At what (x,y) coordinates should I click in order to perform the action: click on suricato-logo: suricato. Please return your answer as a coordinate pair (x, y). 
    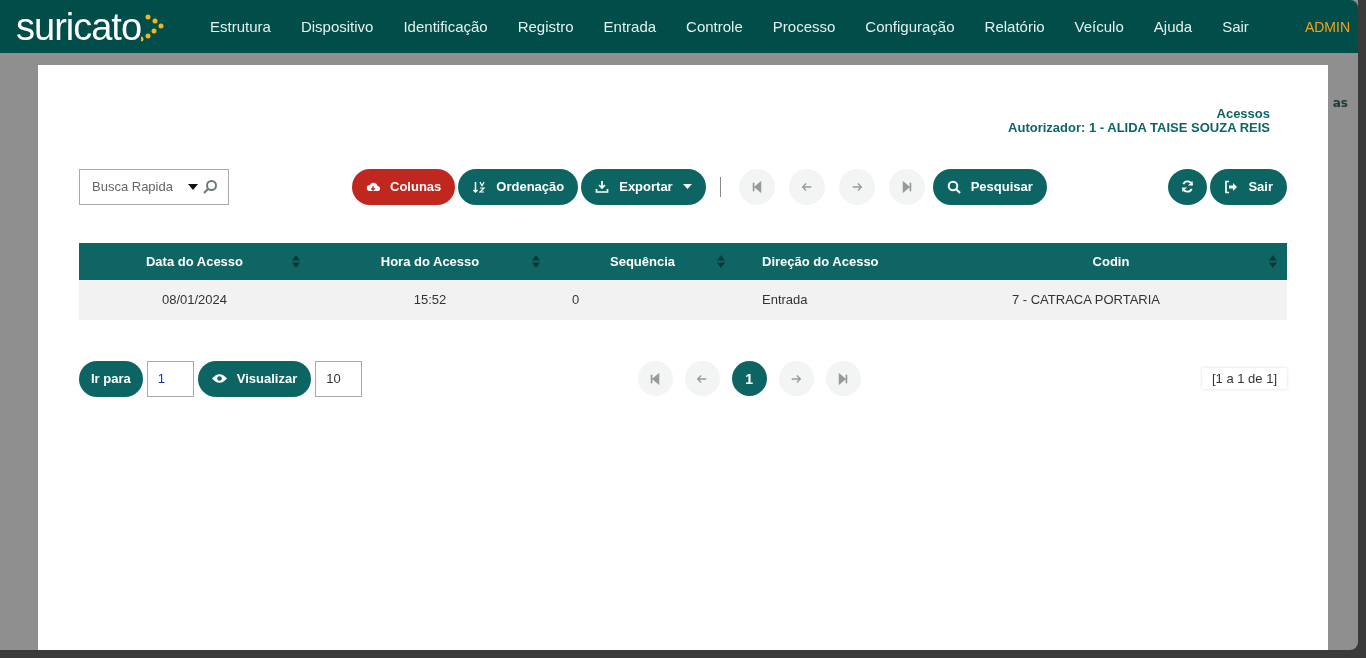
    Looking at the image, I should click on (94, 26).